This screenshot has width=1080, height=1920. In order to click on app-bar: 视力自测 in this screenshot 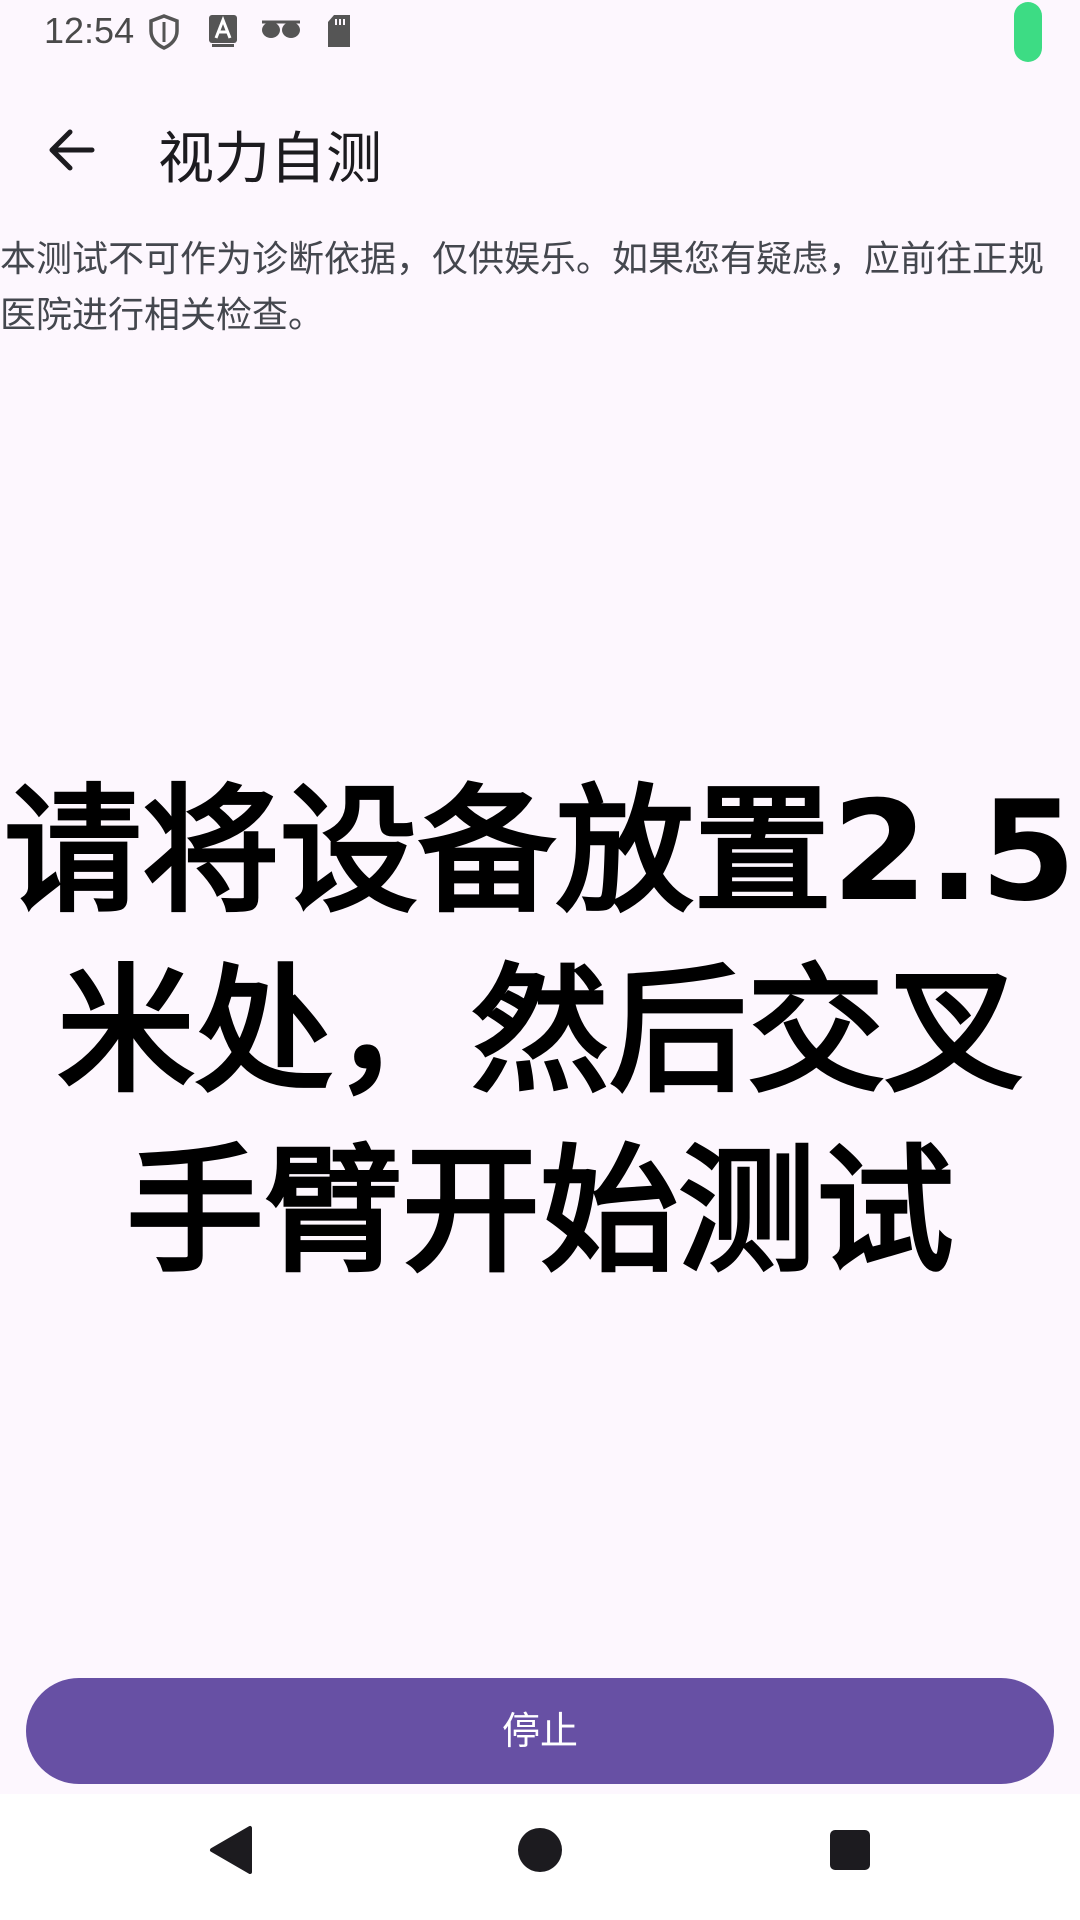, I will do `click(540, 150)`.